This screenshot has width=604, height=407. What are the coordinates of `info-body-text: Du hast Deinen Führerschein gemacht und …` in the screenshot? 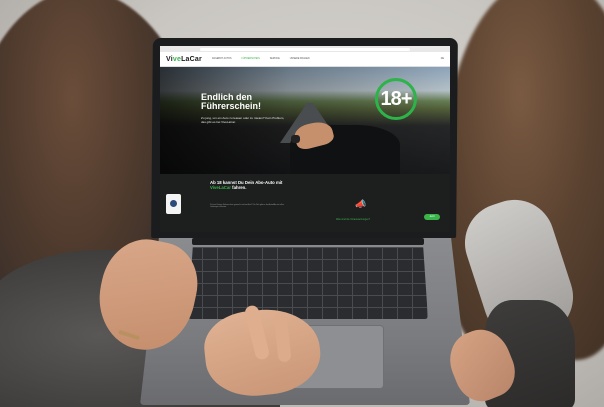 It's located at (247, 206).